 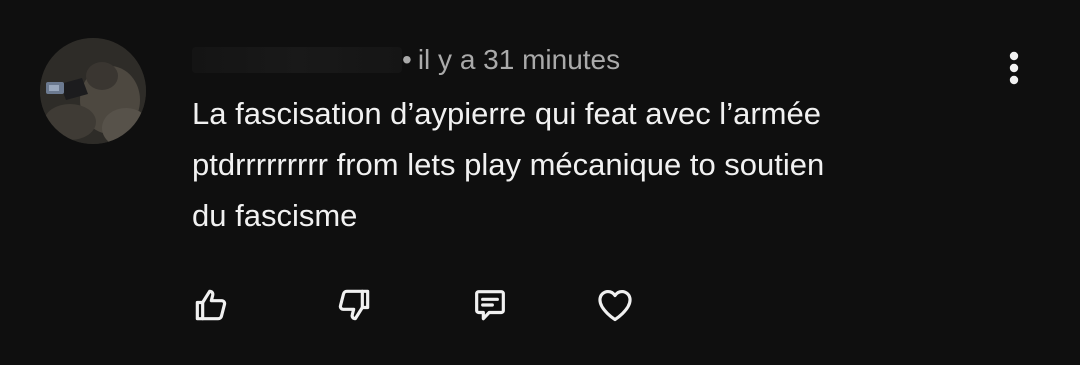 I want to click on comment-meta: • il y a 31 minutes, so click(x=511, y=60).